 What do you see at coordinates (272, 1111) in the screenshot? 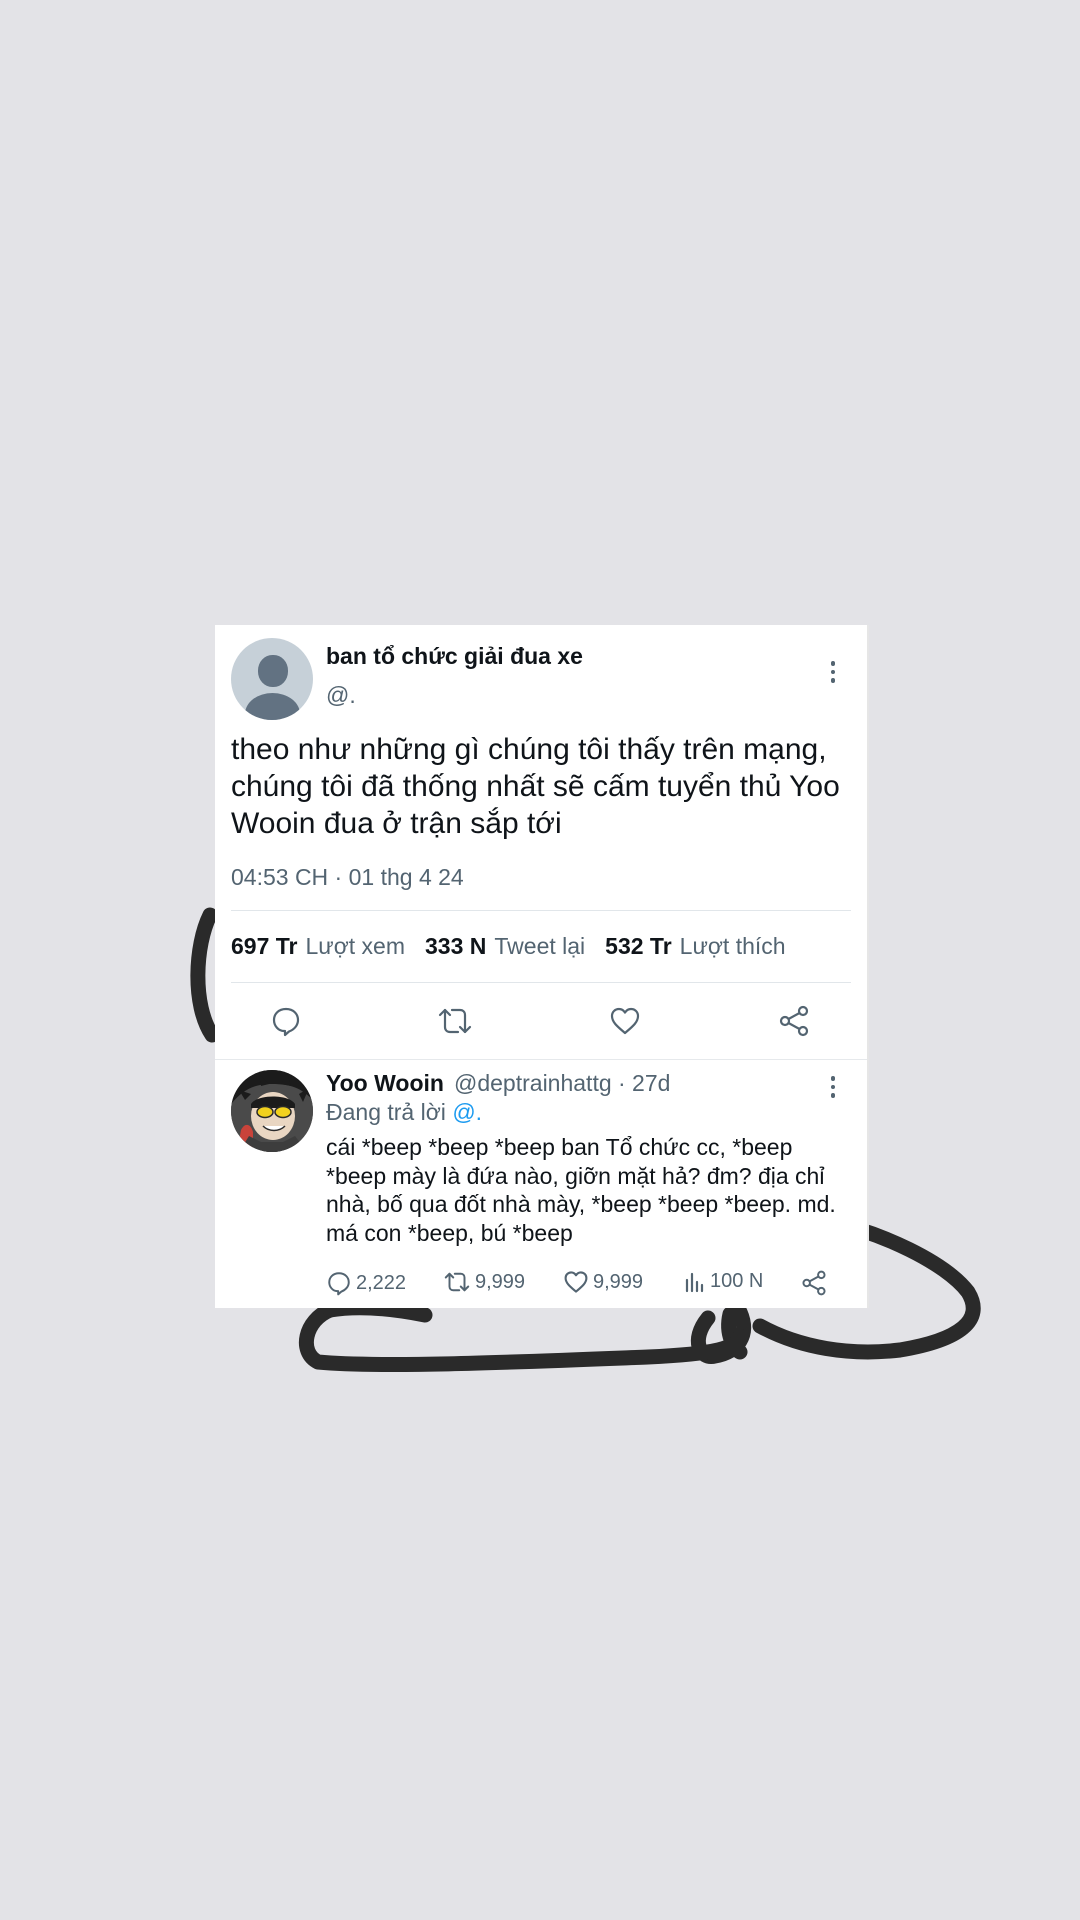
I see `reply-author-avatar` at bounding box center [272, 1111].